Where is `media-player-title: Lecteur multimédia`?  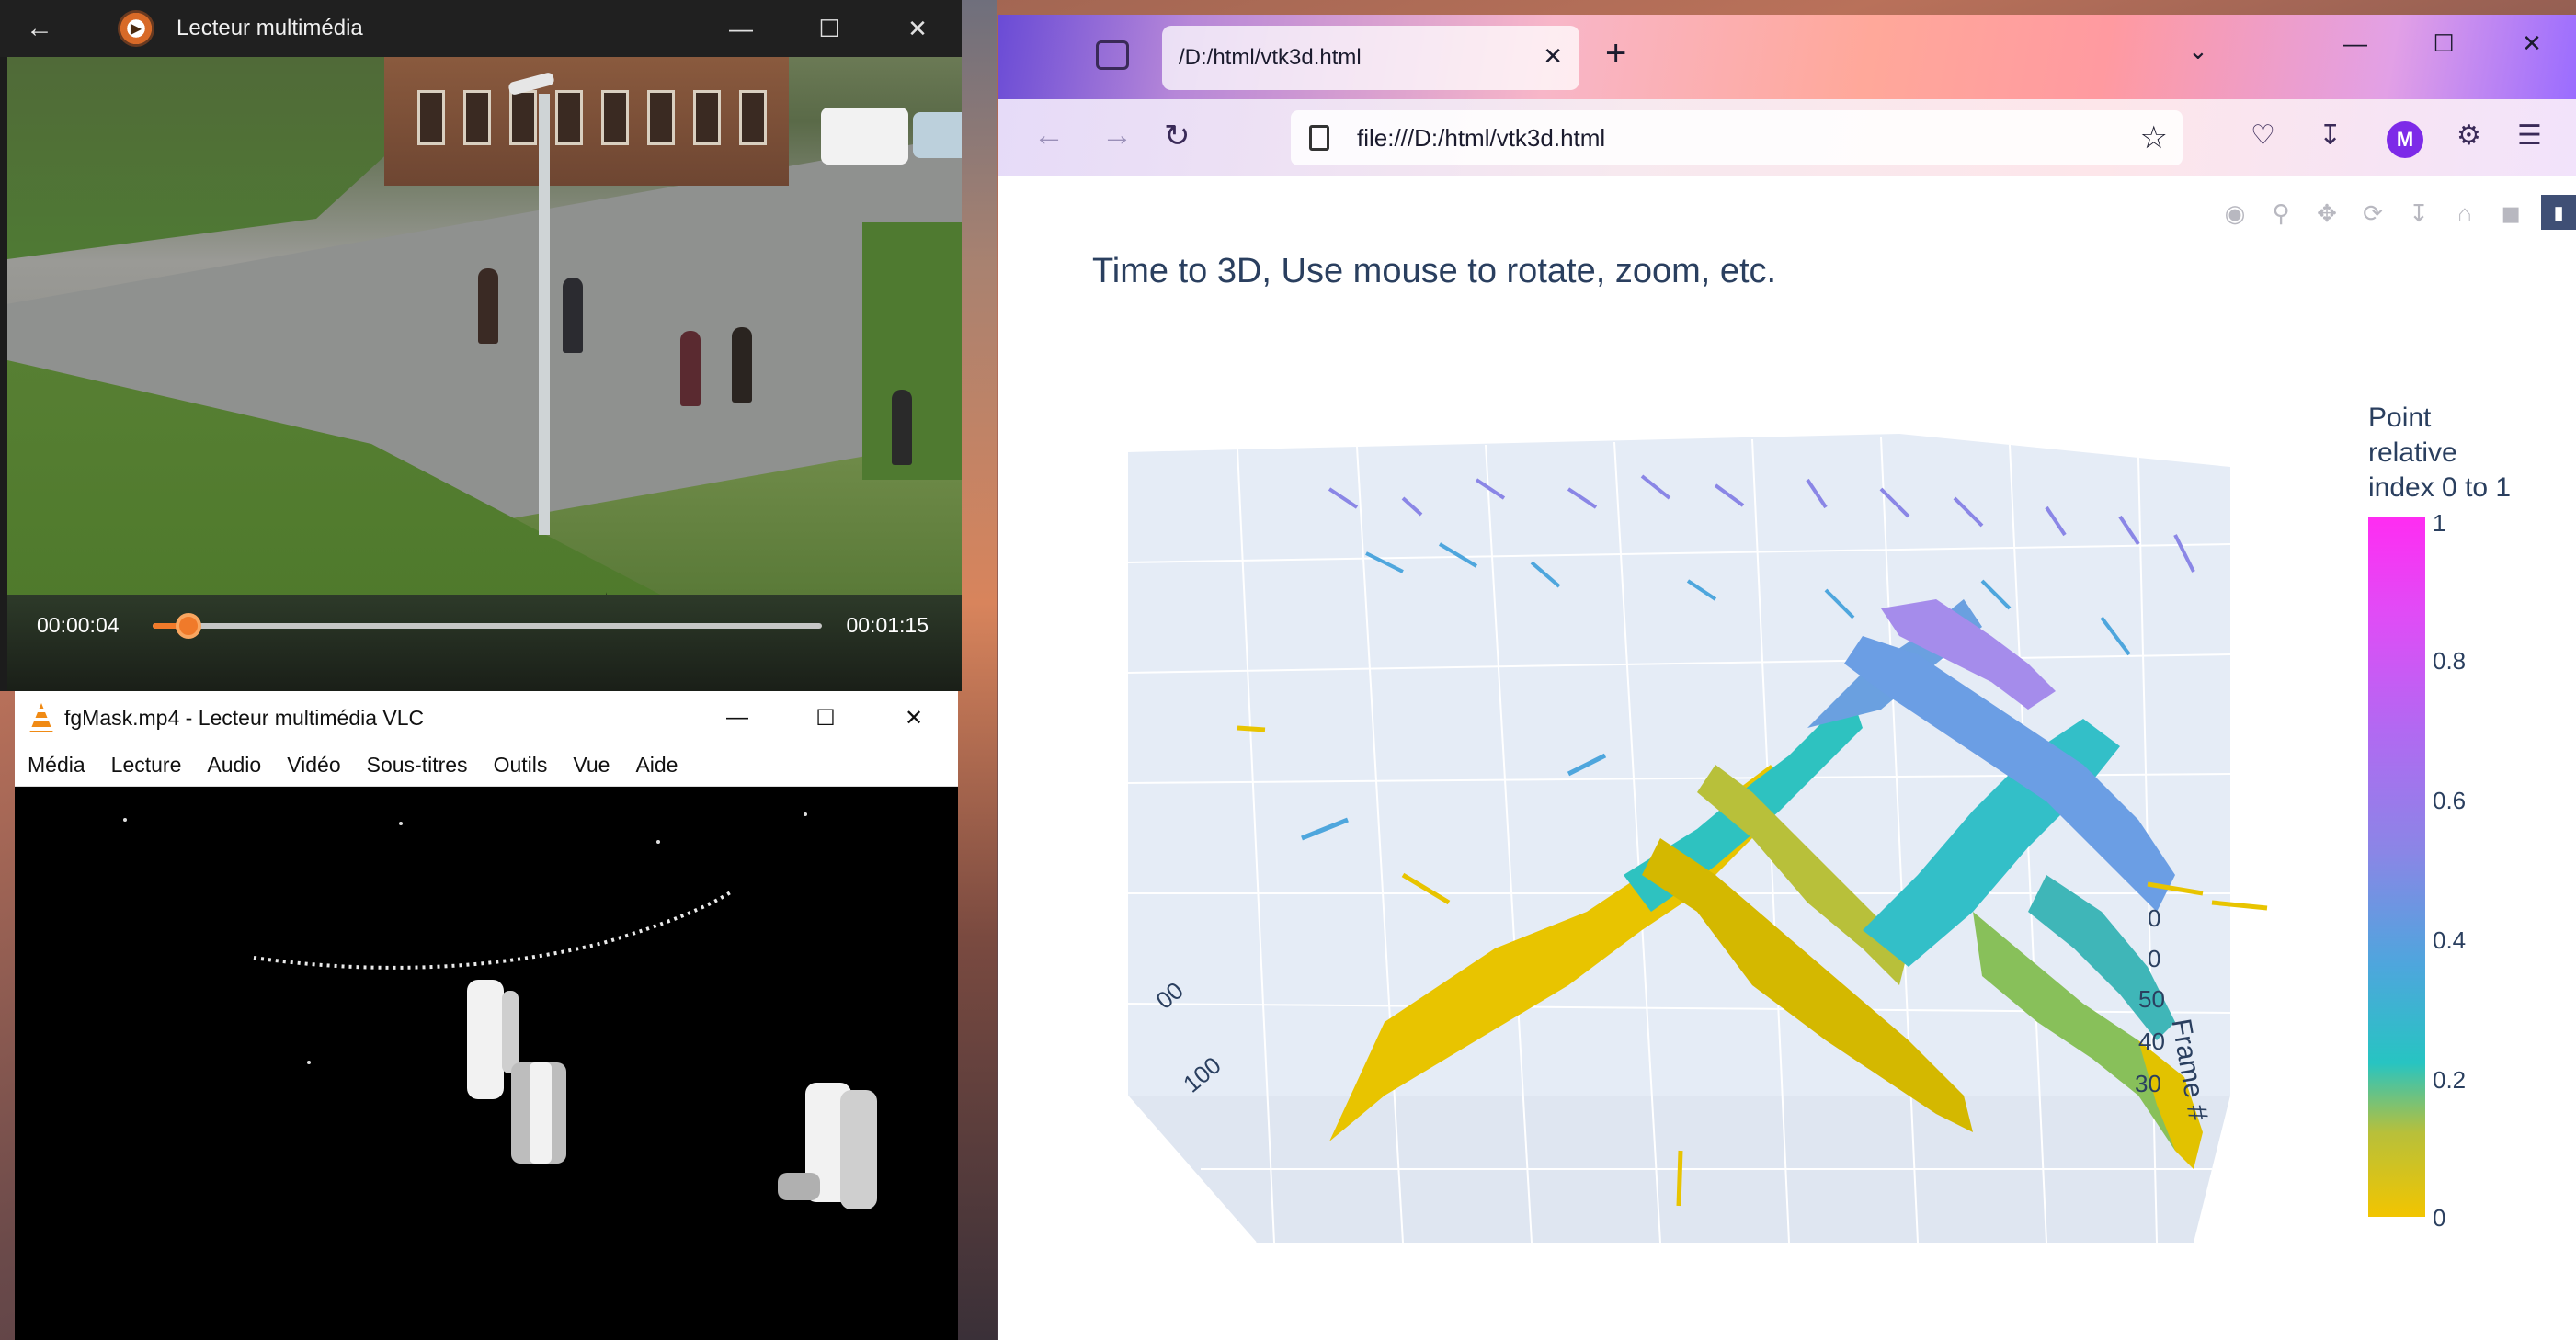
media-player-title: Lecteur multimédia is located at coordinates (270, 28).